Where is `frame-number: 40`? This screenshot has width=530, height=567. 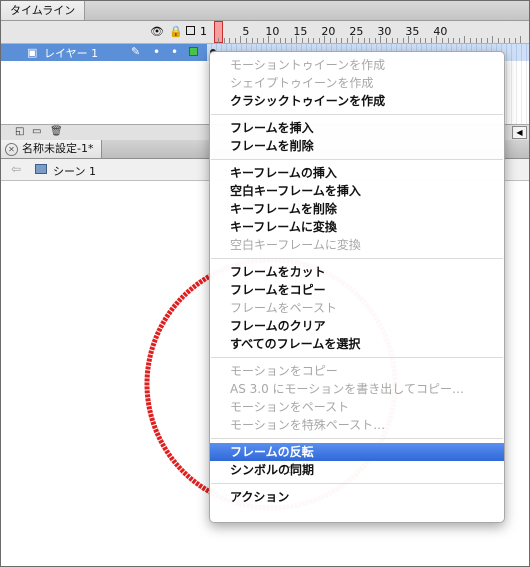
frame-number: 40 is located at coordinates (440, 31).